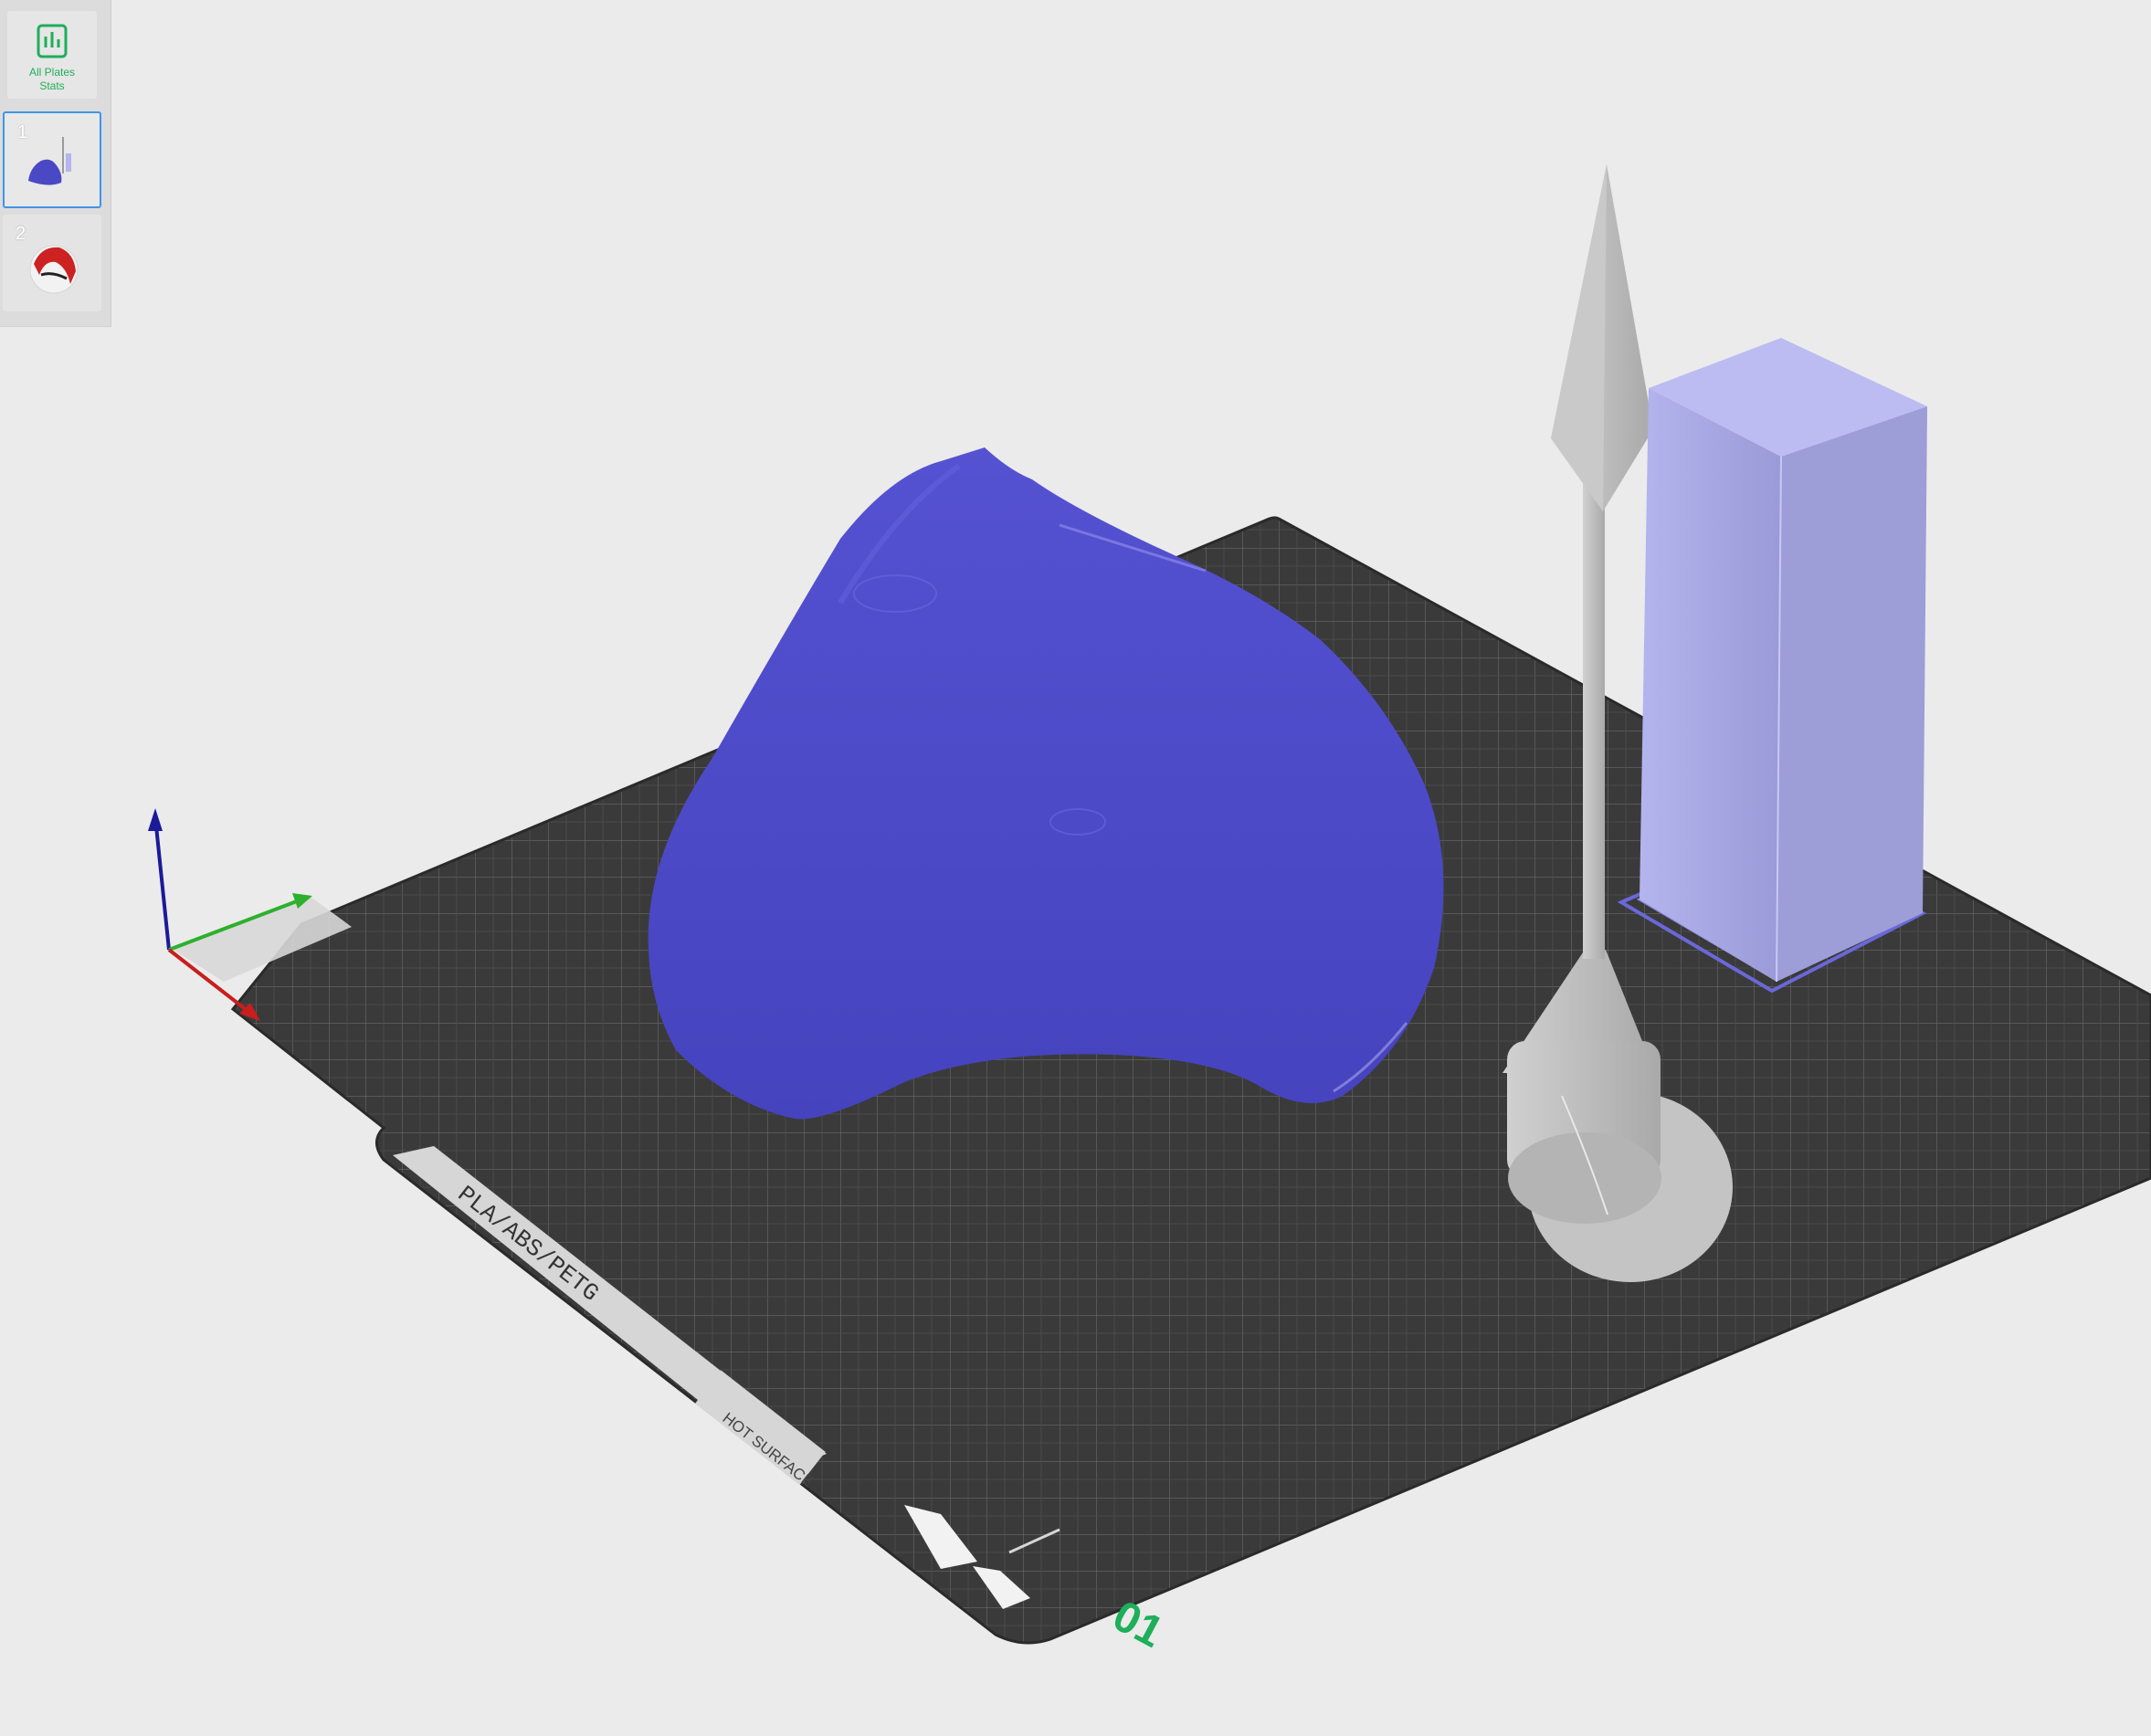 The width and height of the screenshot is (2151, 1736). I want to click on plate-thumbnail-1: 1, so click(52, 159).